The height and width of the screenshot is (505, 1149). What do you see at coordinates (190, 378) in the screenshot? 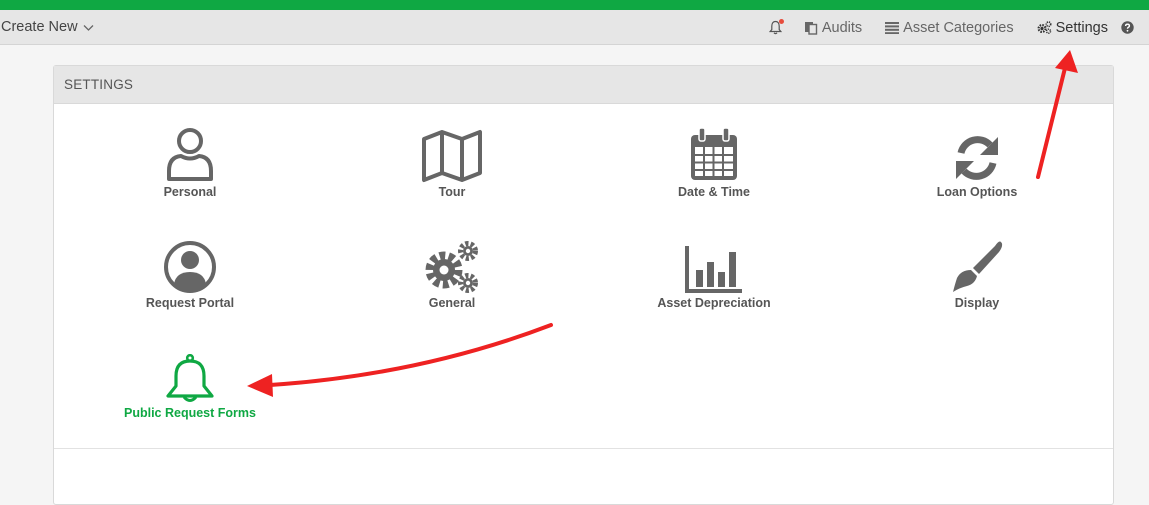
I see `bell-icon` at bounding box center [190, 378].